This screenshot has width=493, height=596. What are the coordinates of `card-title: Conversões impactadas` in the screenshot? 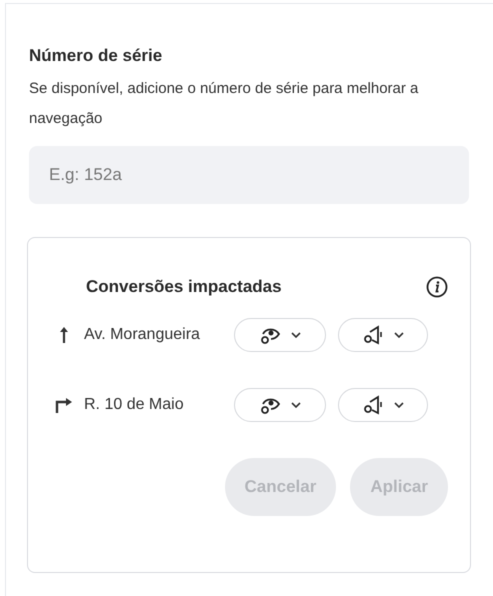 It's located at (184, 287).